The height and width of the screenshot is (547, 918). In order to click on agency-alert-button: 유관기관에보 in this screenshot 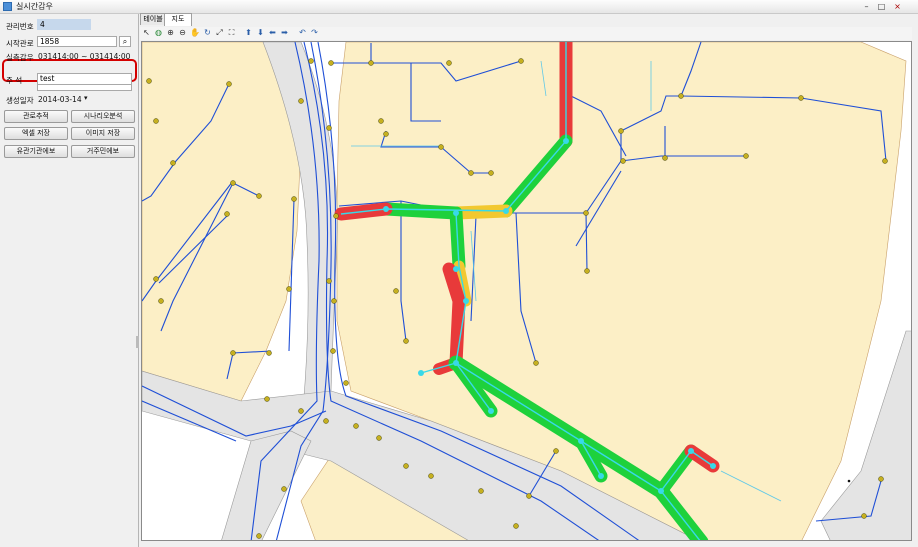, I will do `click(36, 151)`.